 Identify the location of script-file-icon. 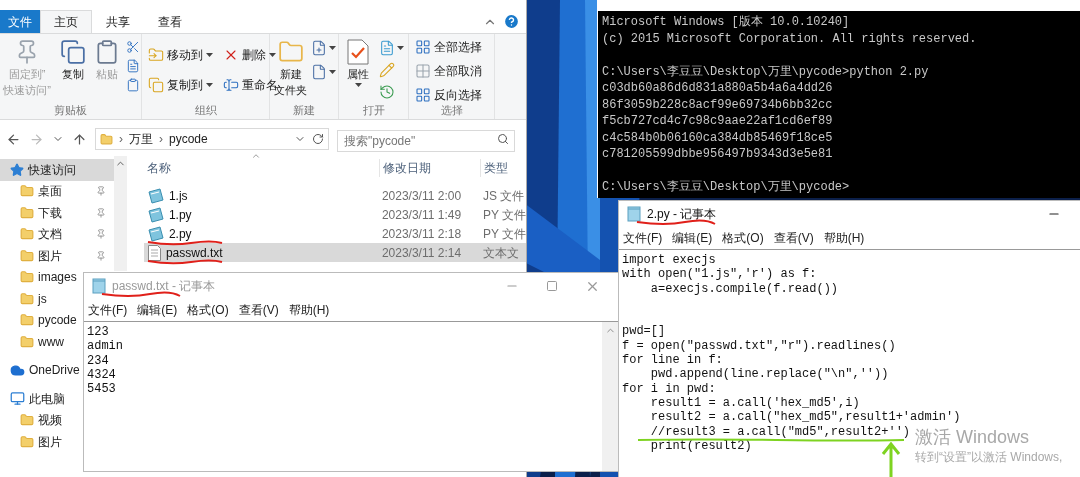
(155, 233).